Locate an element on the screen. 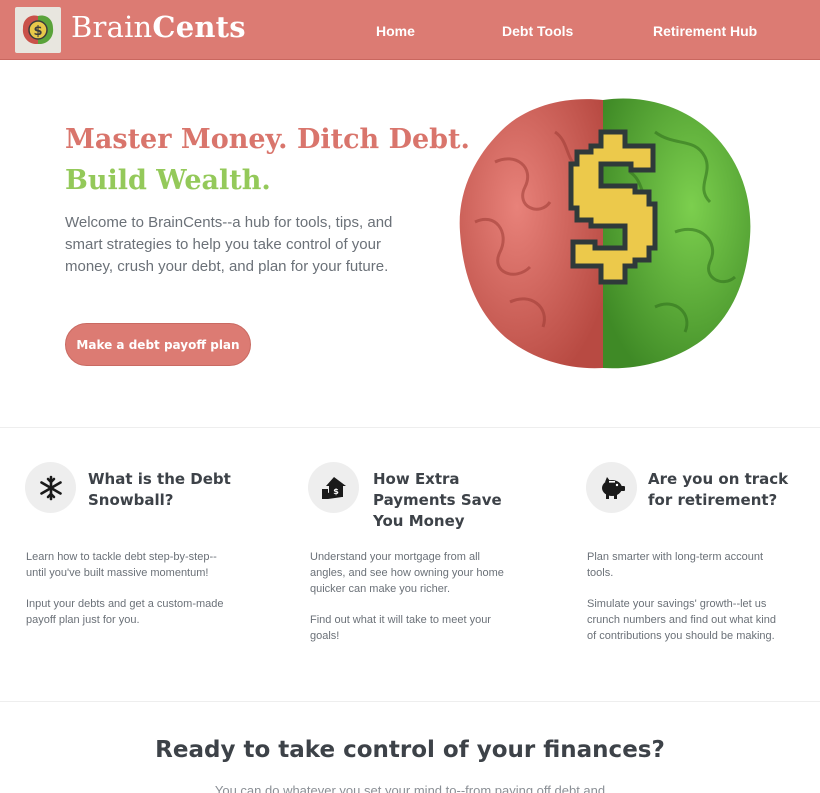 The width and height of the screenshot is (820, 793). nav-debt-tools: Debt Tools is located at coordinates (537, 31).